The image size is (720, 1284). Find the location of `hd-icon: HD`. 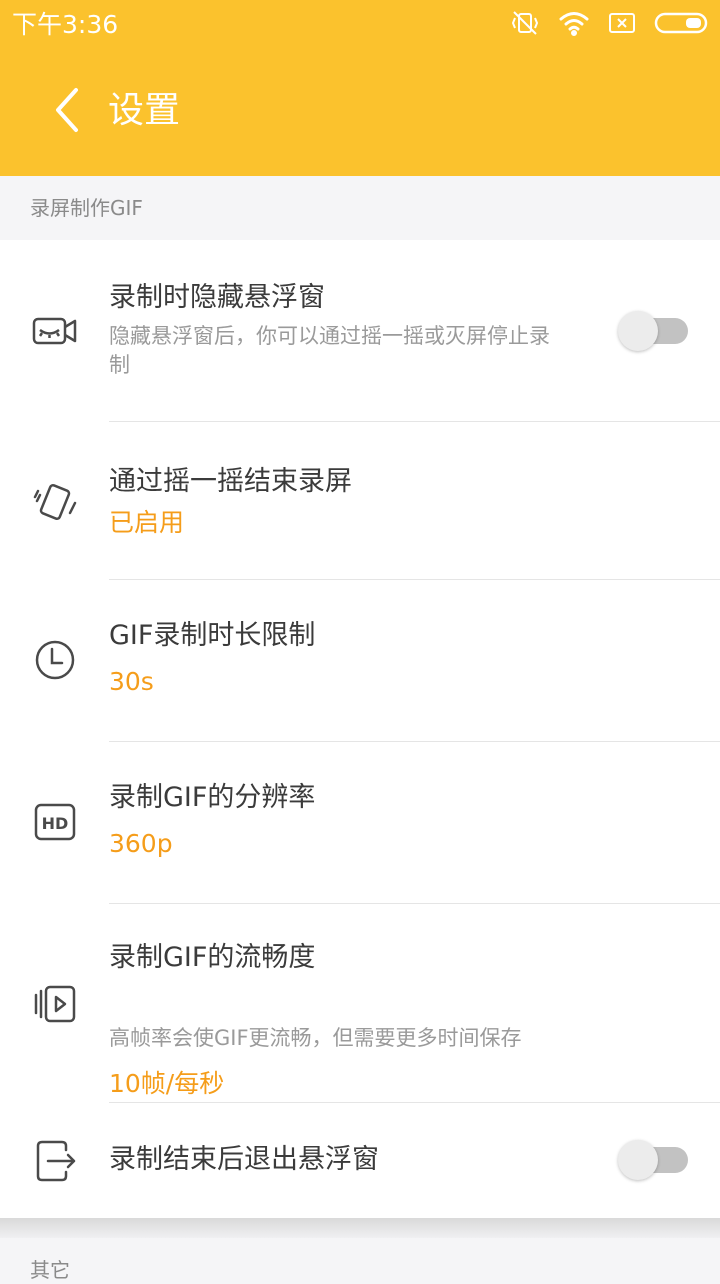

hd-icon: HD is located at coordinates (55, 822).